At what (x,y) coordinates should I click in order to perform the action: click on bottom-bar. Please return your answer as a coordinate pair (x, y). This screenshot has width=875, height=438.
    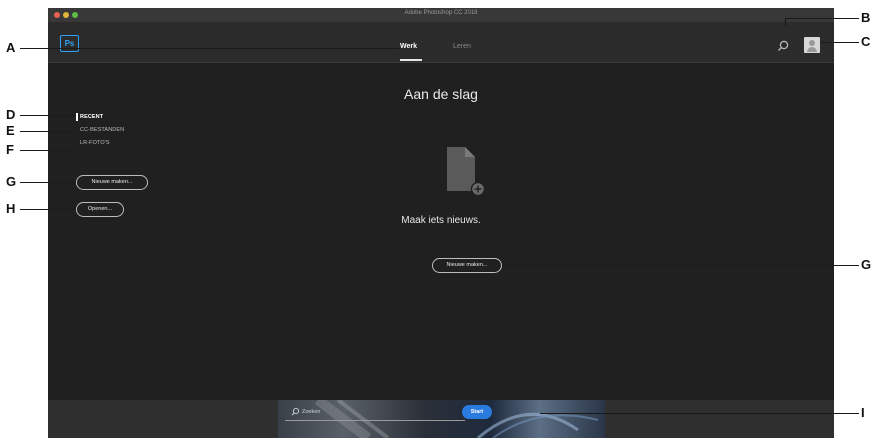
    Looking at the image, I should click on (441, 419).